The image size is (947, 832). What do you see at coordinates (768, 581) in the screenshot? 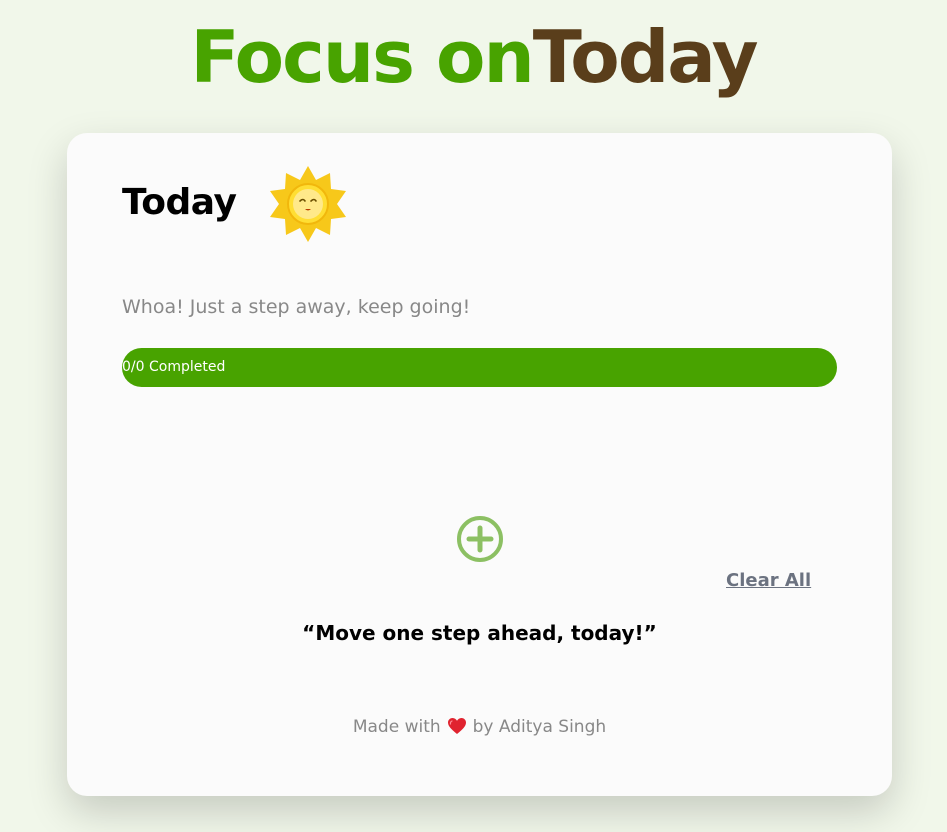
I see `clear-all-button: Clear All` at bounding box center [768, 581].